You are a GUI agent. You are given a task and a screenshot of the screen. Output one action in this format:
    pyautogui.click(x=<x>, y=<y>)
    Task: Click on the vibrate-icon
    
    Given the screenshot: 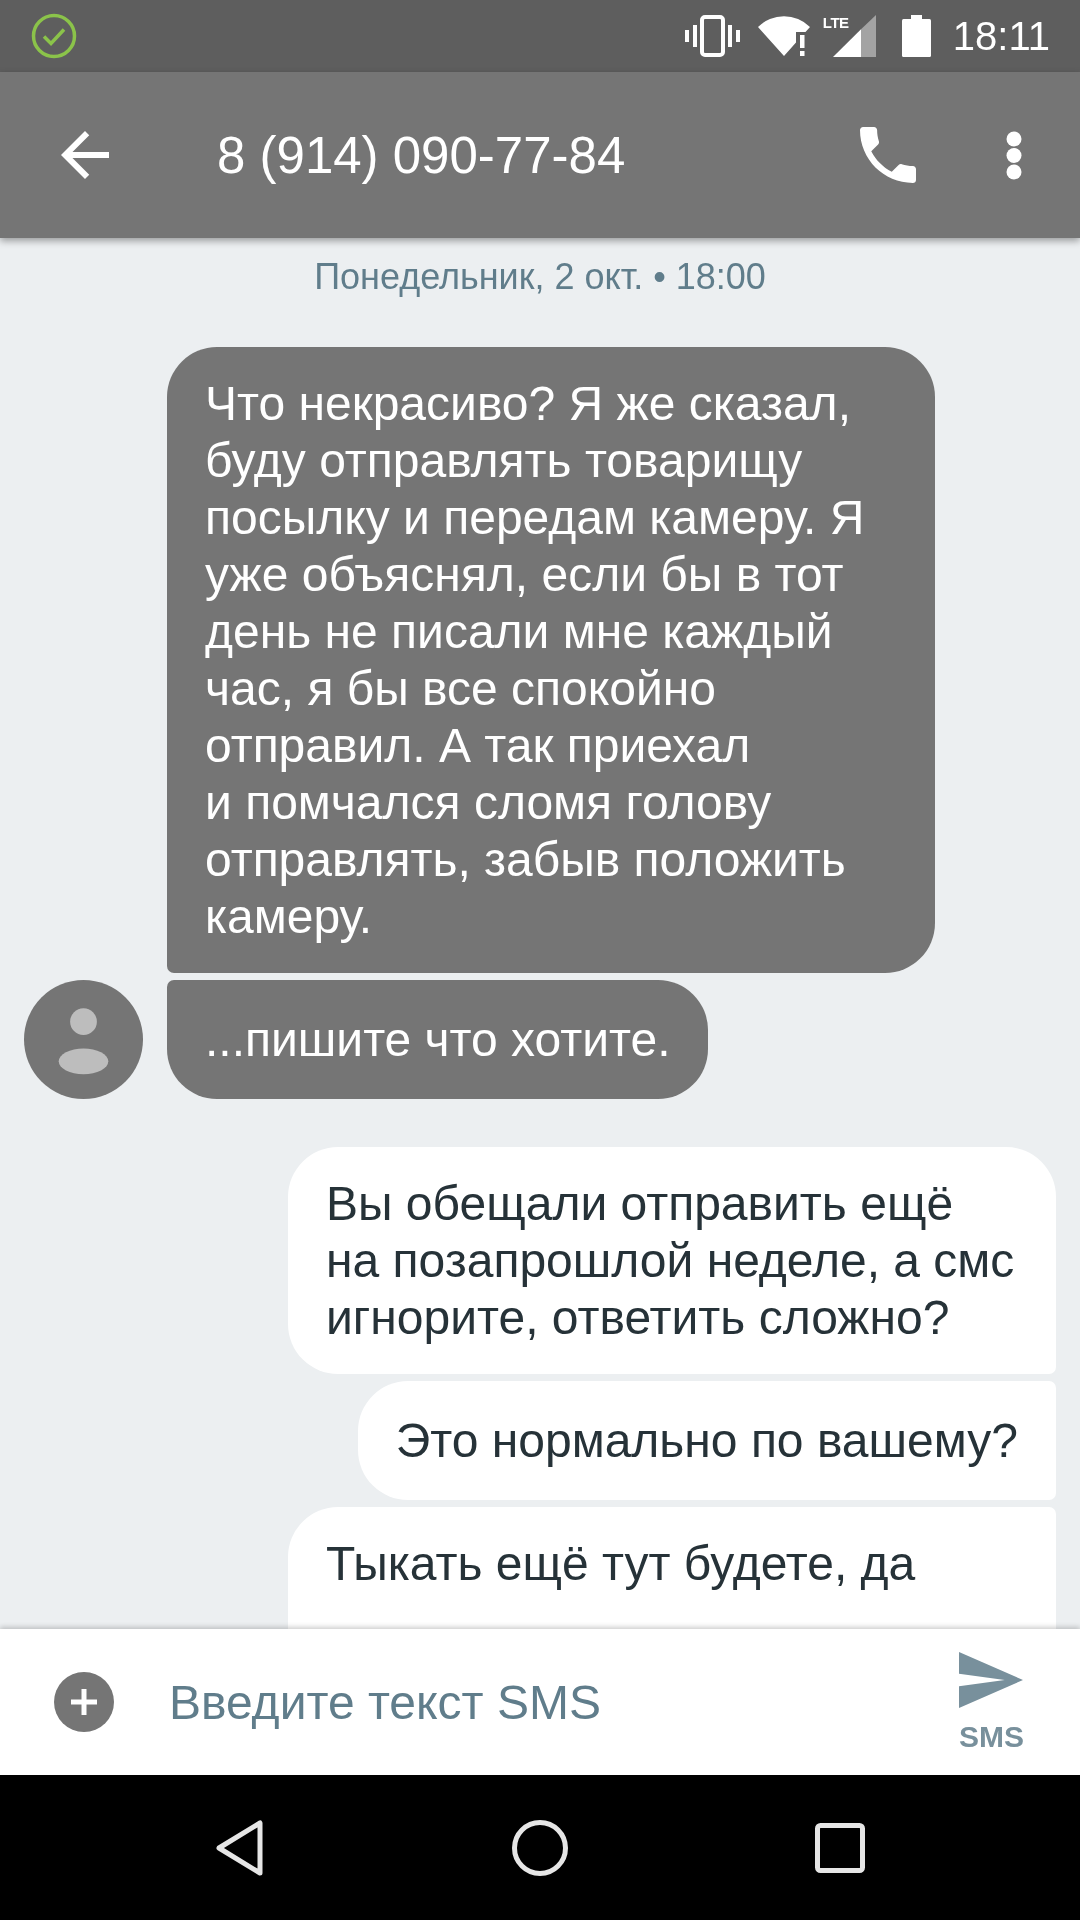 What is the action you would take?
    pyautogui.click(x=712, y=36)
    